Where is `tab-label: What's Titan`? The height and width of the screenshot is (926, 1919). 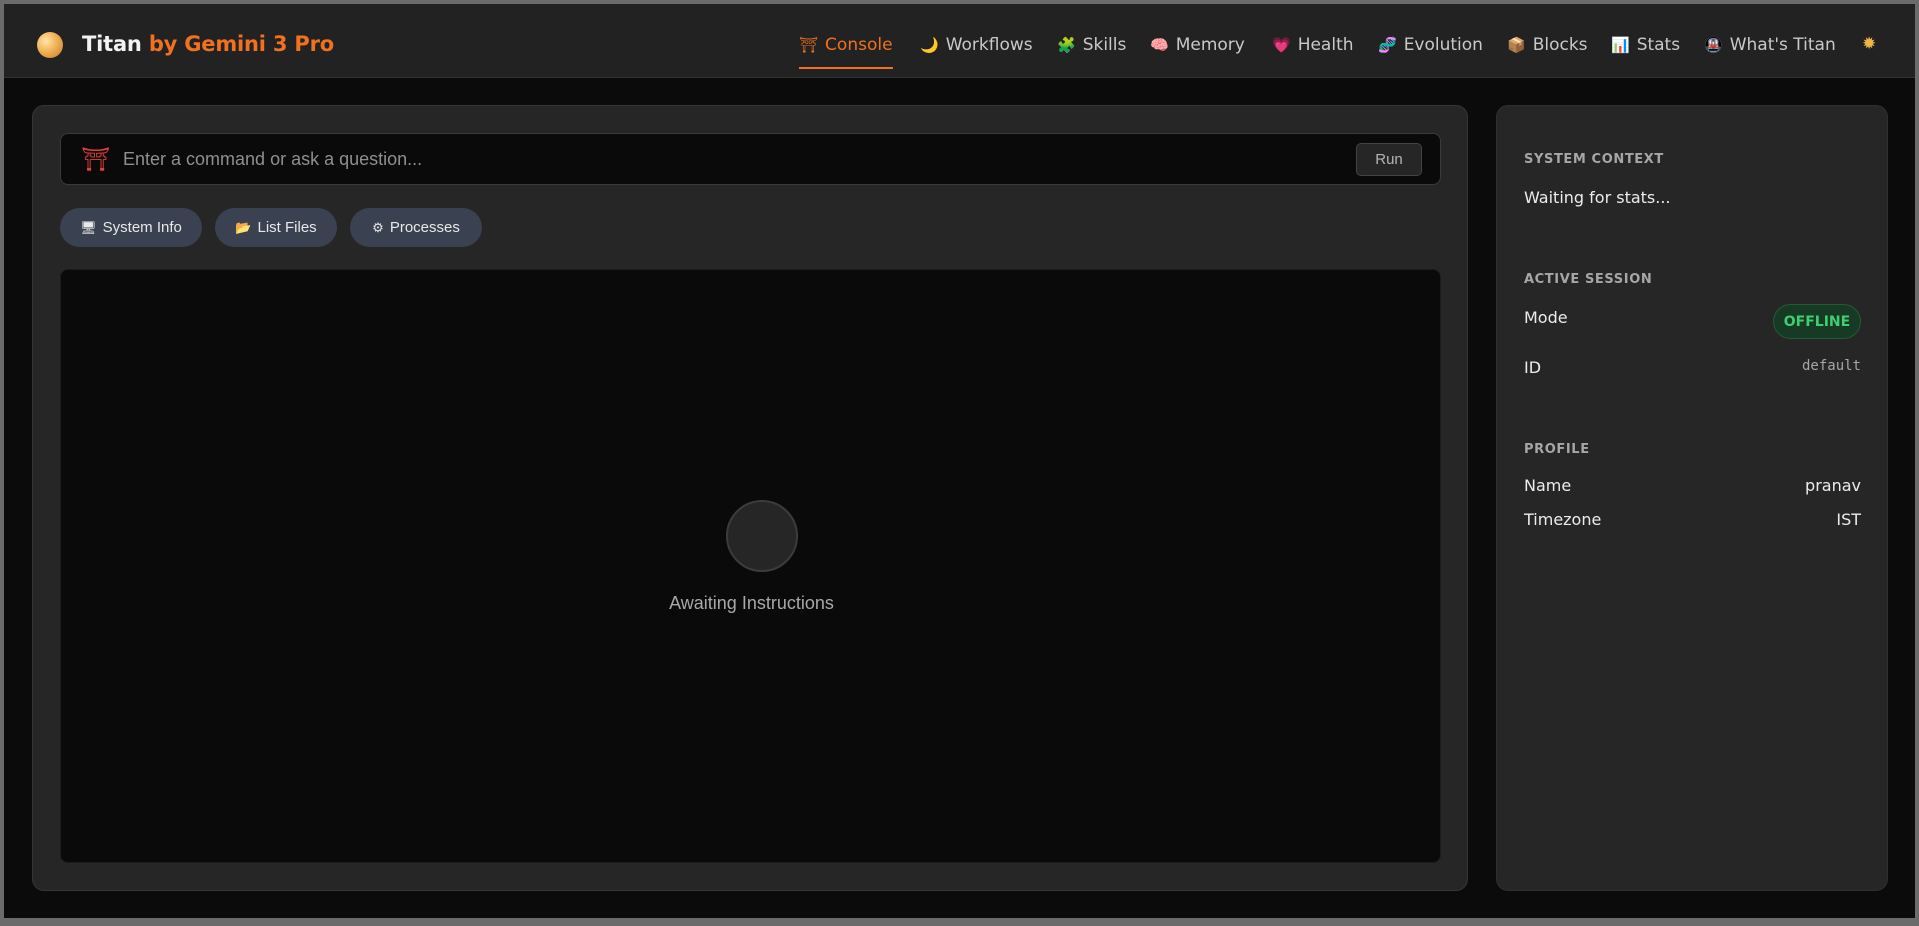 tab-label: What's Titan is located at coordinates (1782, 45).